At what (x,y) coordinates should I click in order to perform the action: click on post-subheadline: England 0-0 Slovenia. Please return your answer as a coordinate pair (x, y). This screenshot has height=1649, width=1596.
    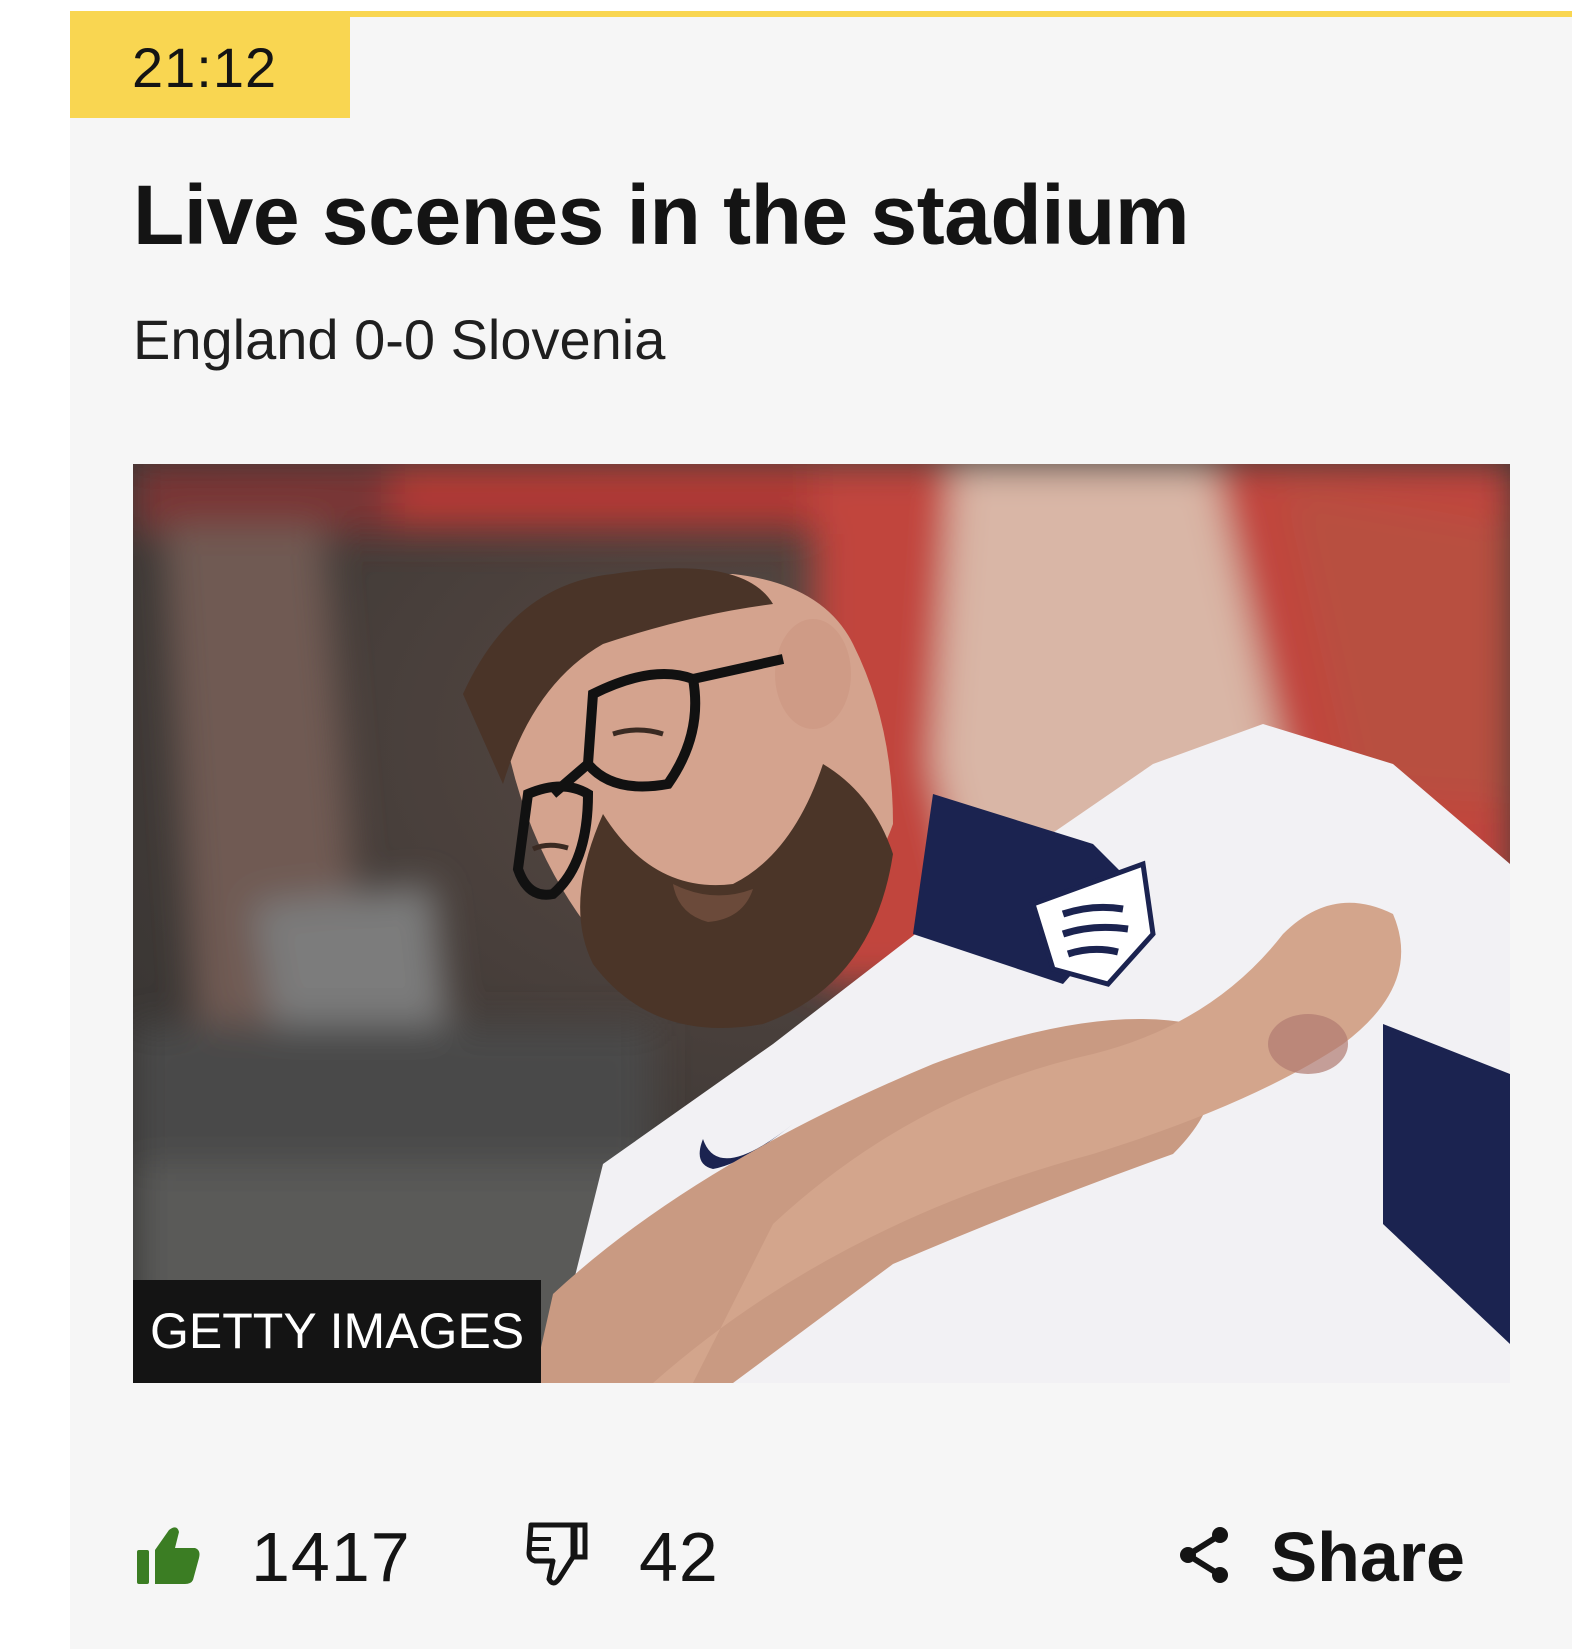
    Looking at the image, I should click on (399, 339).